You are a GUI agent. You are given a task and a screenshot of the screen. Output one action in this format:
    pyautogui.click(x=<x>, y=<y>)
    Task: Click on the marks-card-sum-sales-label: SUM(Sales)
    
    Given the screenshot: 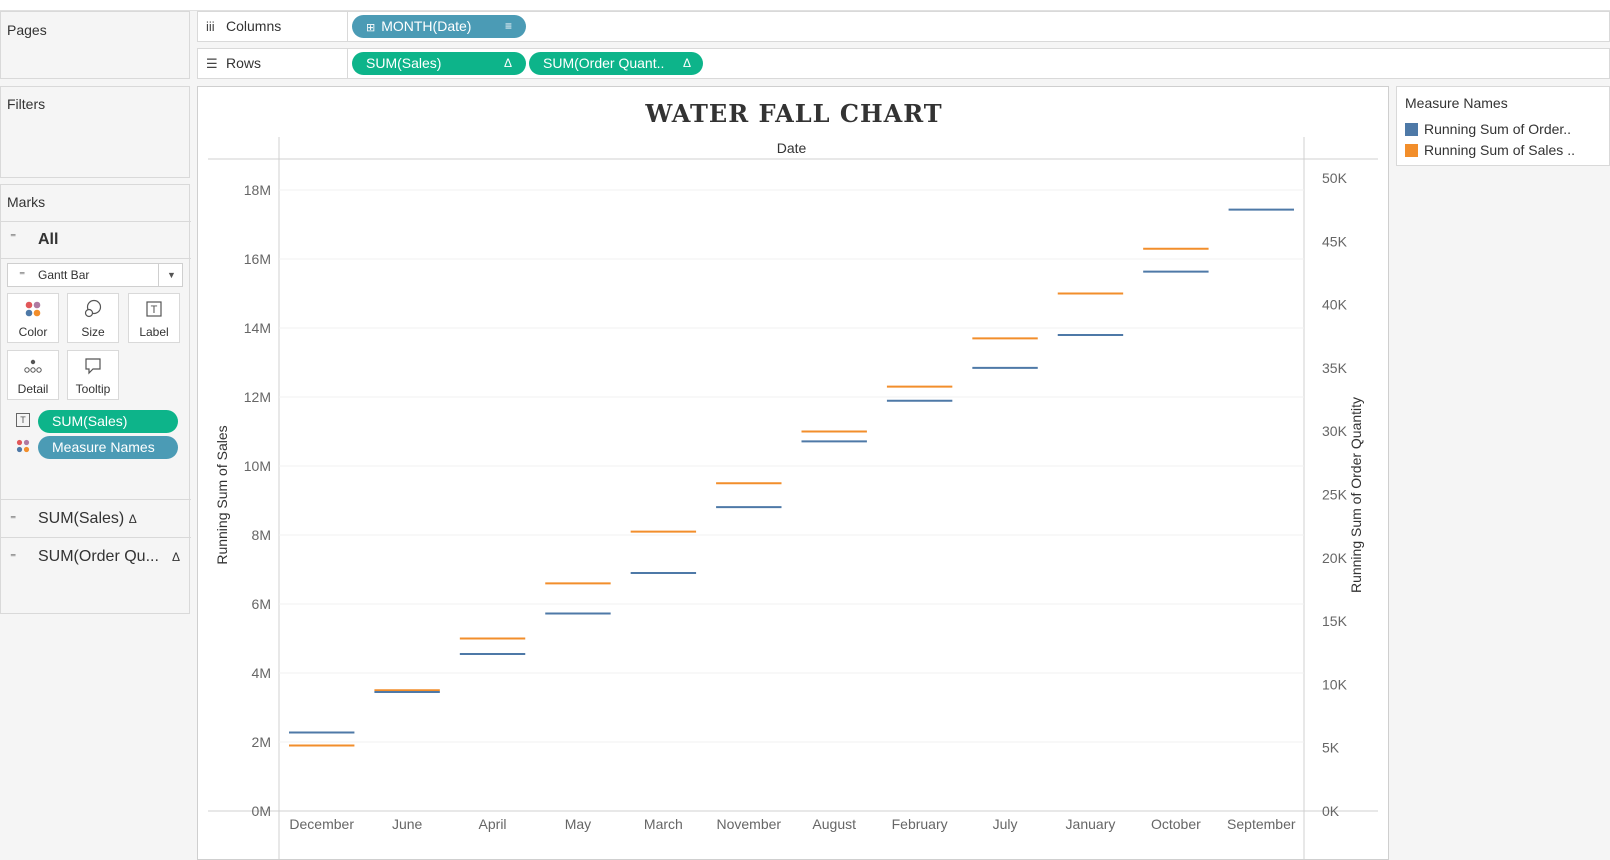 What is the action you would take?
    pyautogui.click(x=81, y=518)
    